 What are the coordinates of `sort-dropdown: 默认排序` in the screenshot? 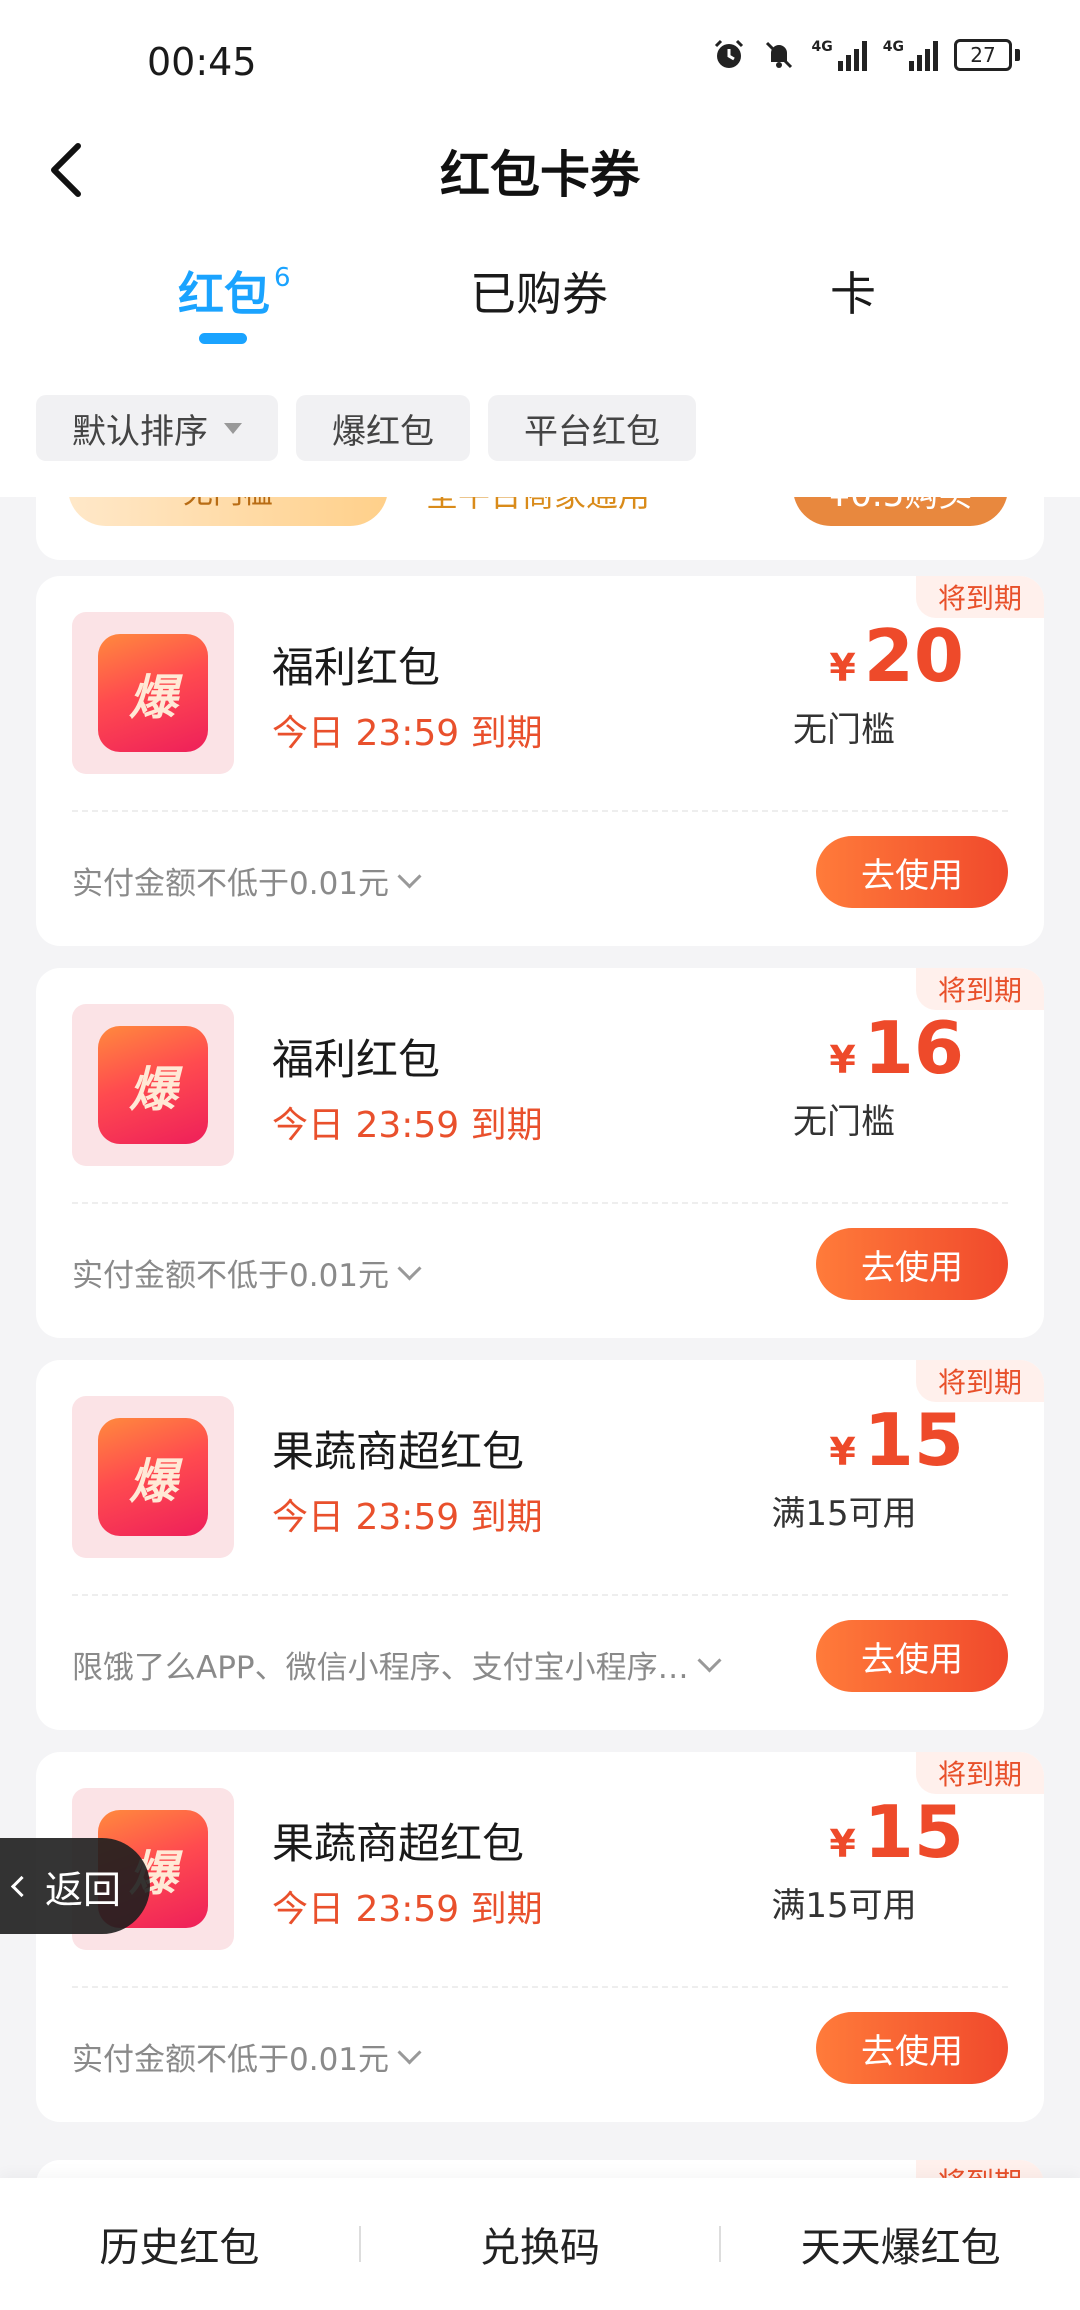 It's located at (157, 428).